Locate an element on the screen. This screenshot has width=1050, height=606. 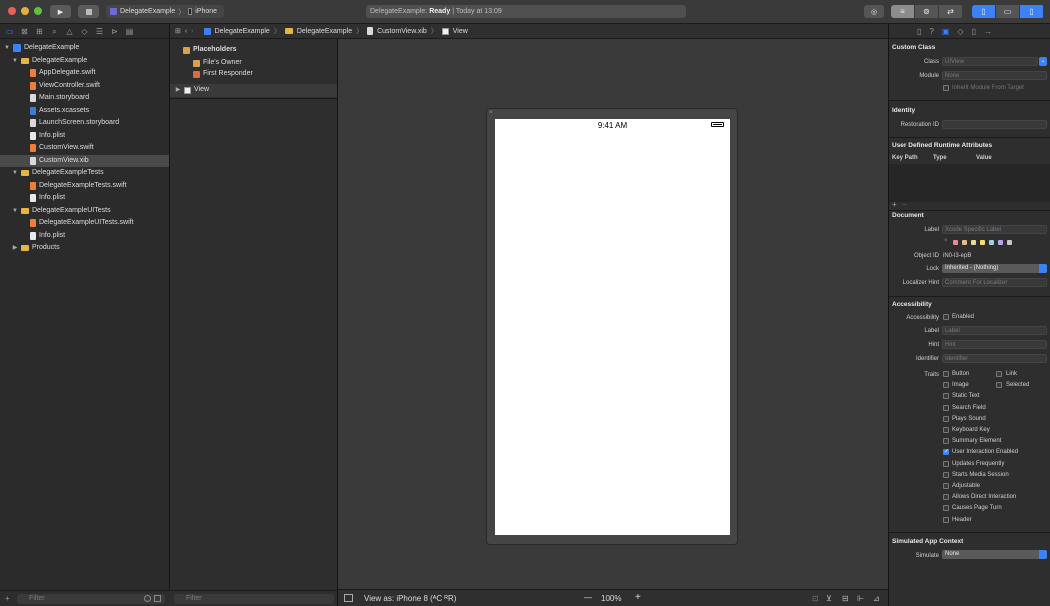
zoom-window-button is located at coordinates (38, 11).